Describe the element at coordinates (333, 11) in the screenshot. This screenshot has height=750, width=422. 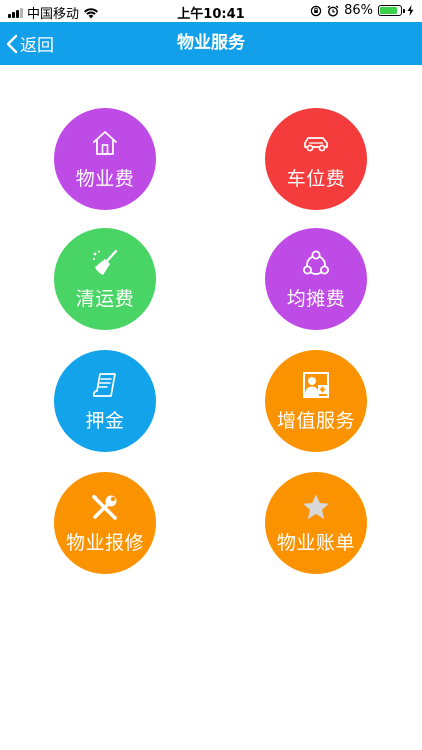
I see `alarm-icon` at that location.